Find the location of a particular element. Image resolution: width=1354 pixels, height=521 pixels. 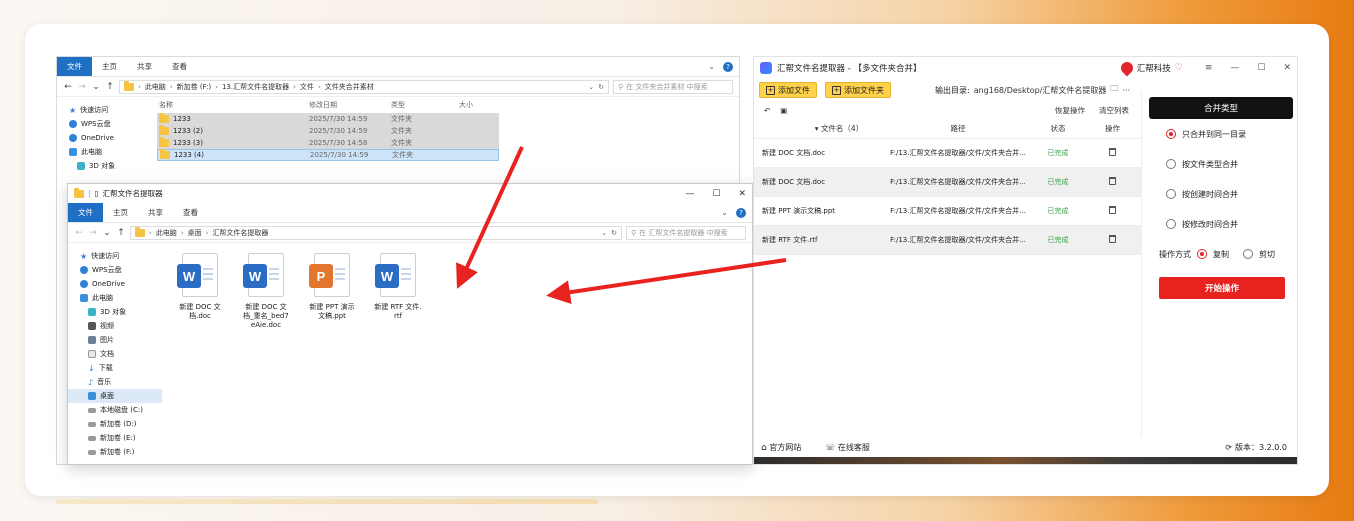

official-site-link: ⌂ 官方网站 is located at coordinates (781, 447).